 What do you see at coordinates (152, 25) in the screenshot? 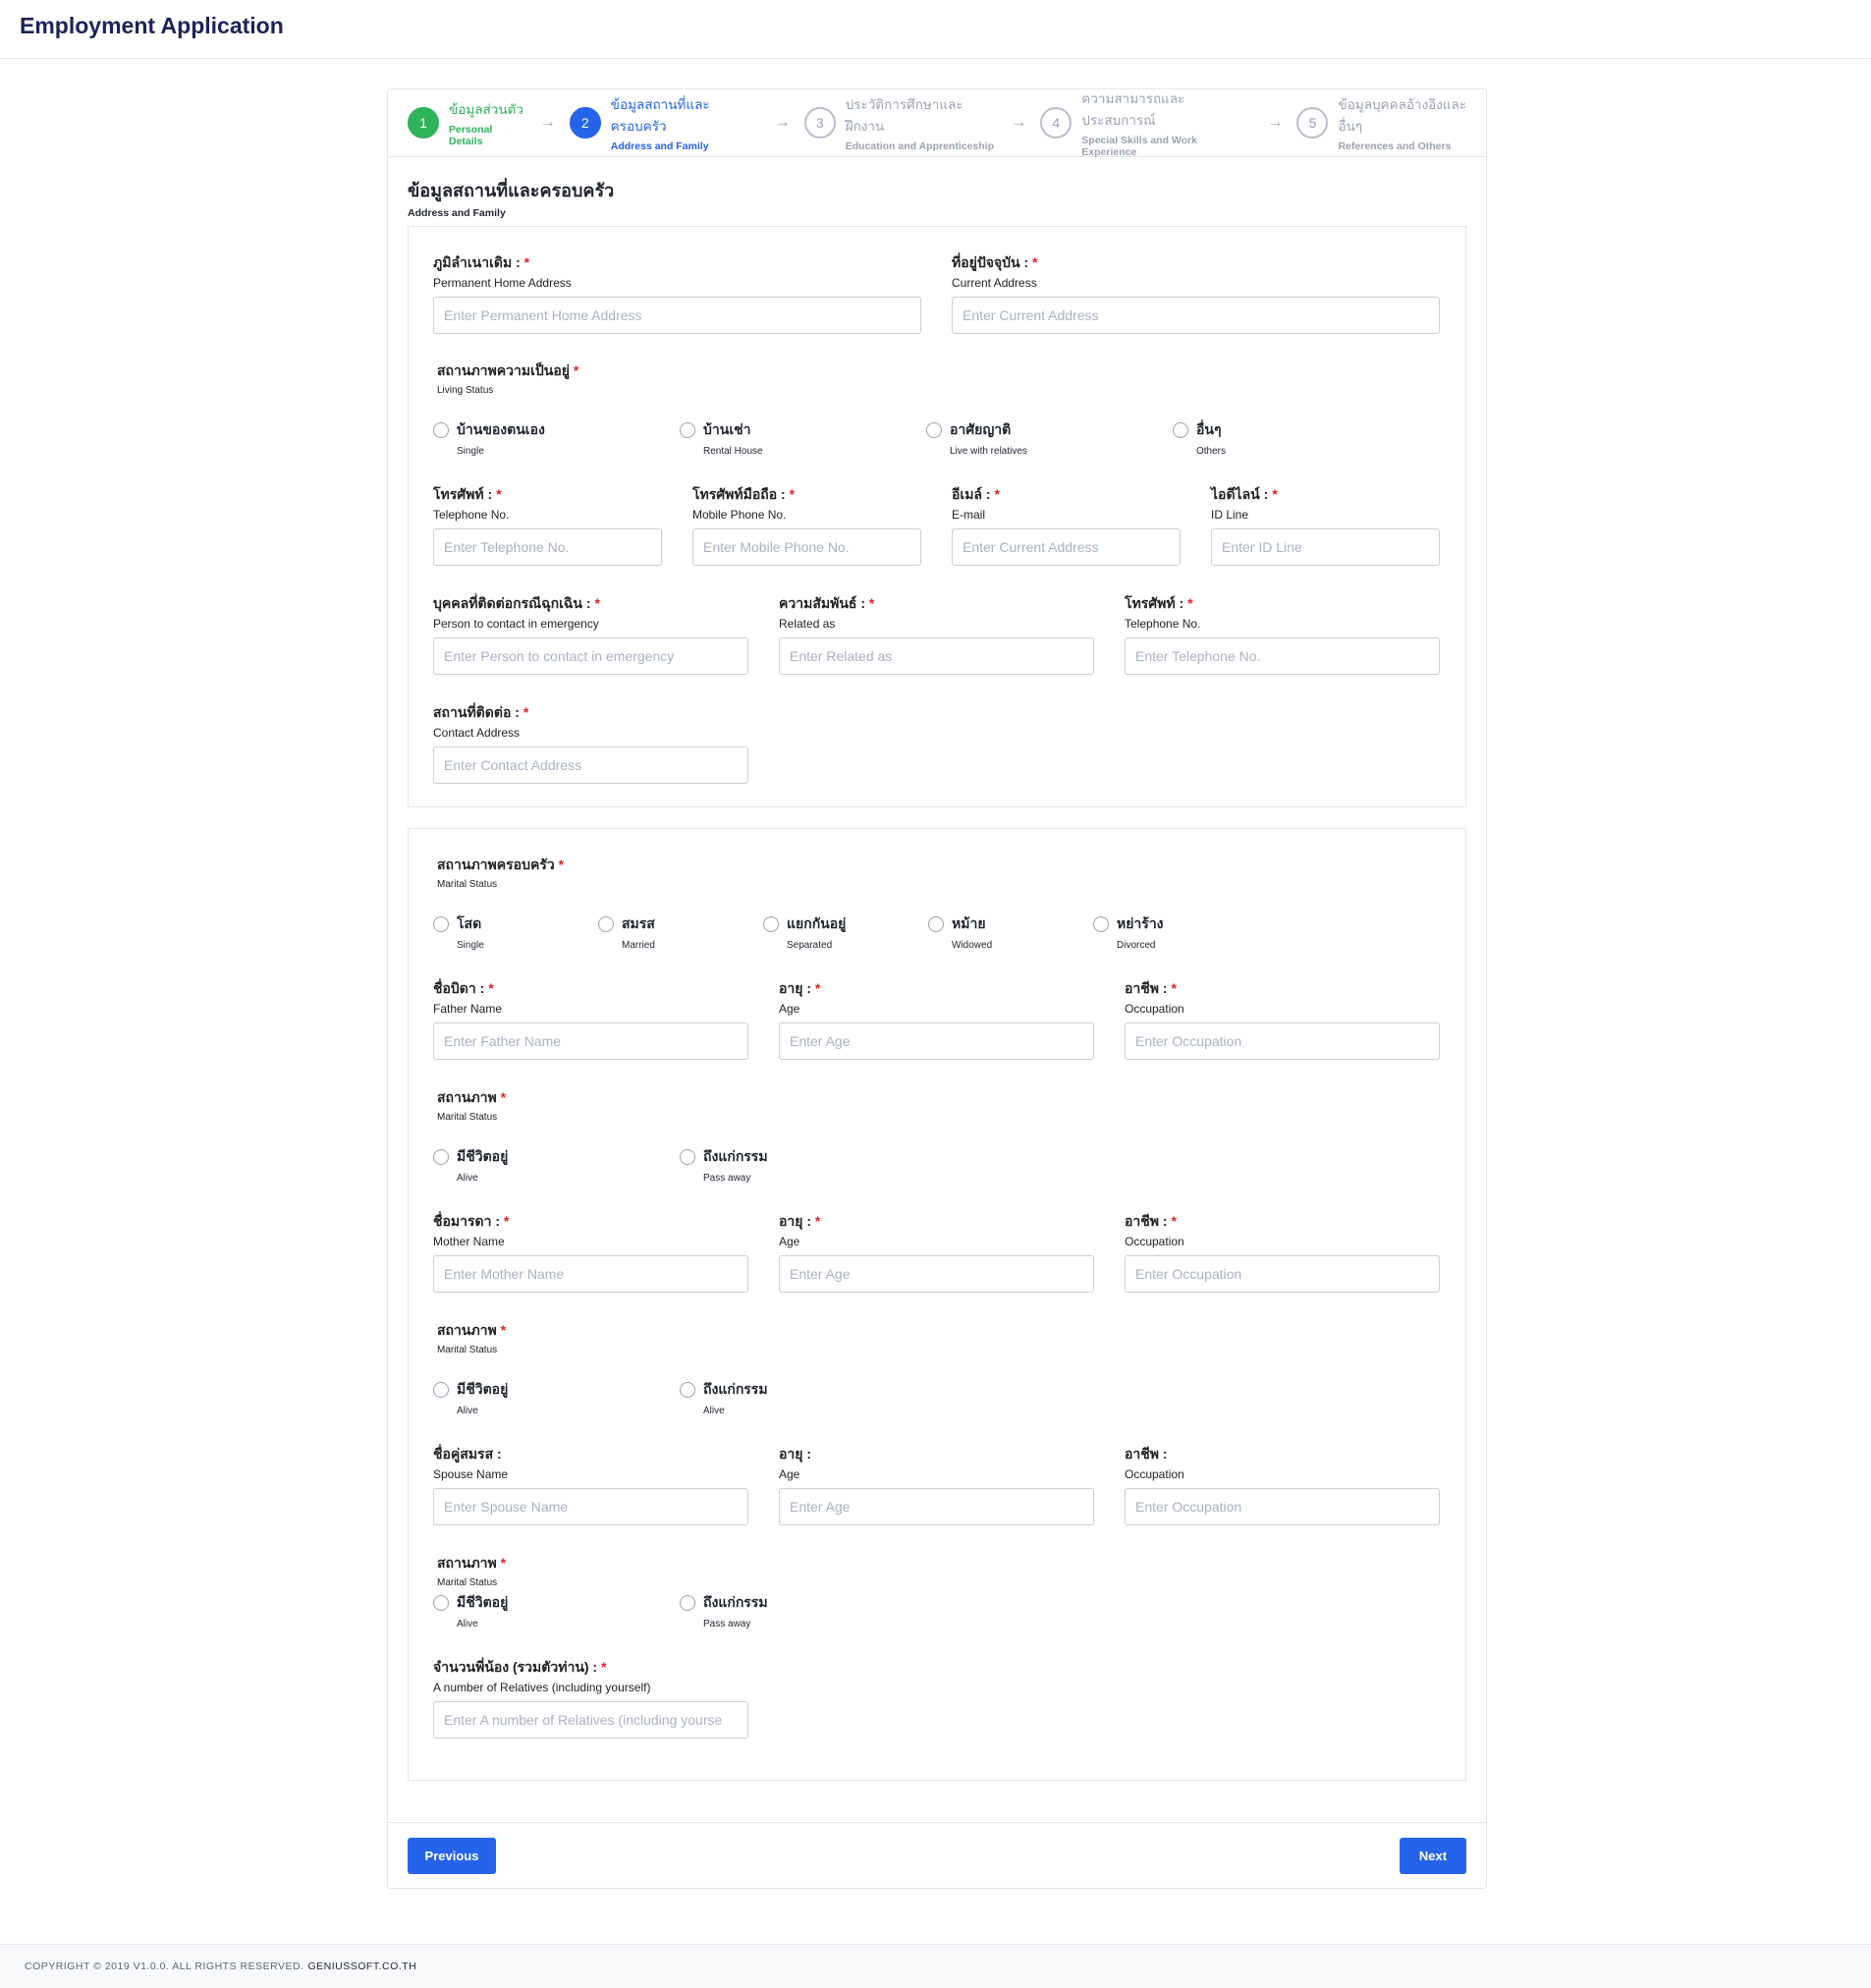
I see `app-title: Employment Application` at bounding box center [152, 25].